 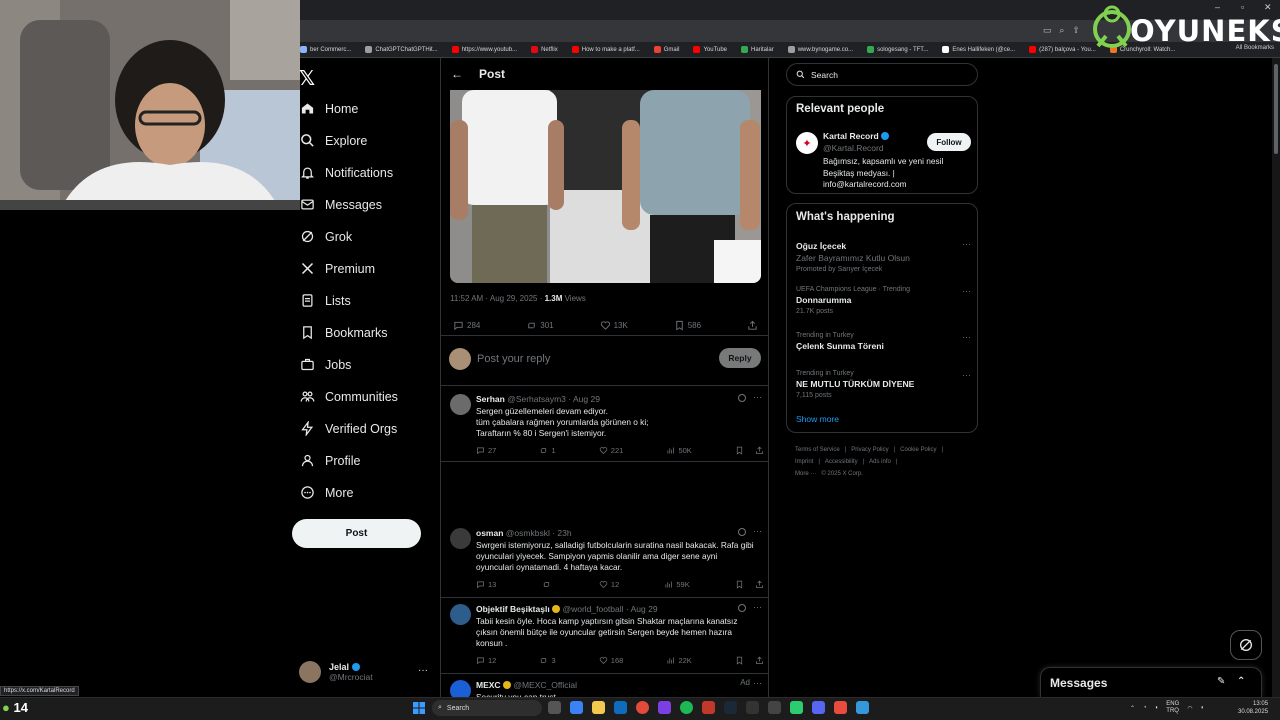 What do you see at coordinates (687, 325) in the screenshot?
I see `bookmark-action: 586` at bounding box center [687, 325].